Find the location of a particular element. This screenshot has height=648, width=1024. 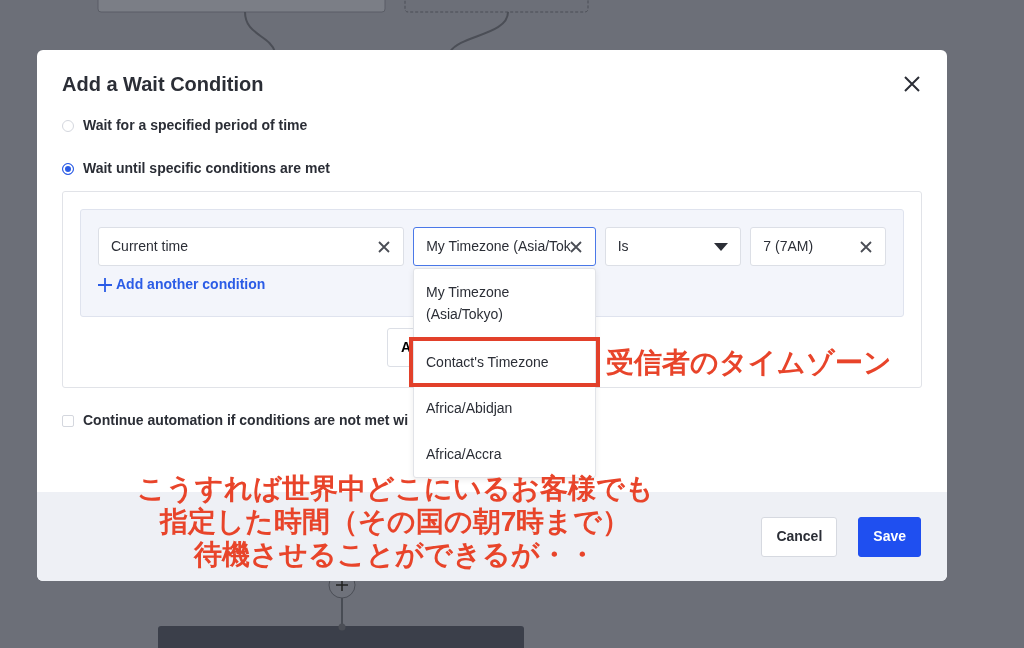

annotation-text: こうすれば世界中どこにいるお客様でも is located at coordinates (395, 488).